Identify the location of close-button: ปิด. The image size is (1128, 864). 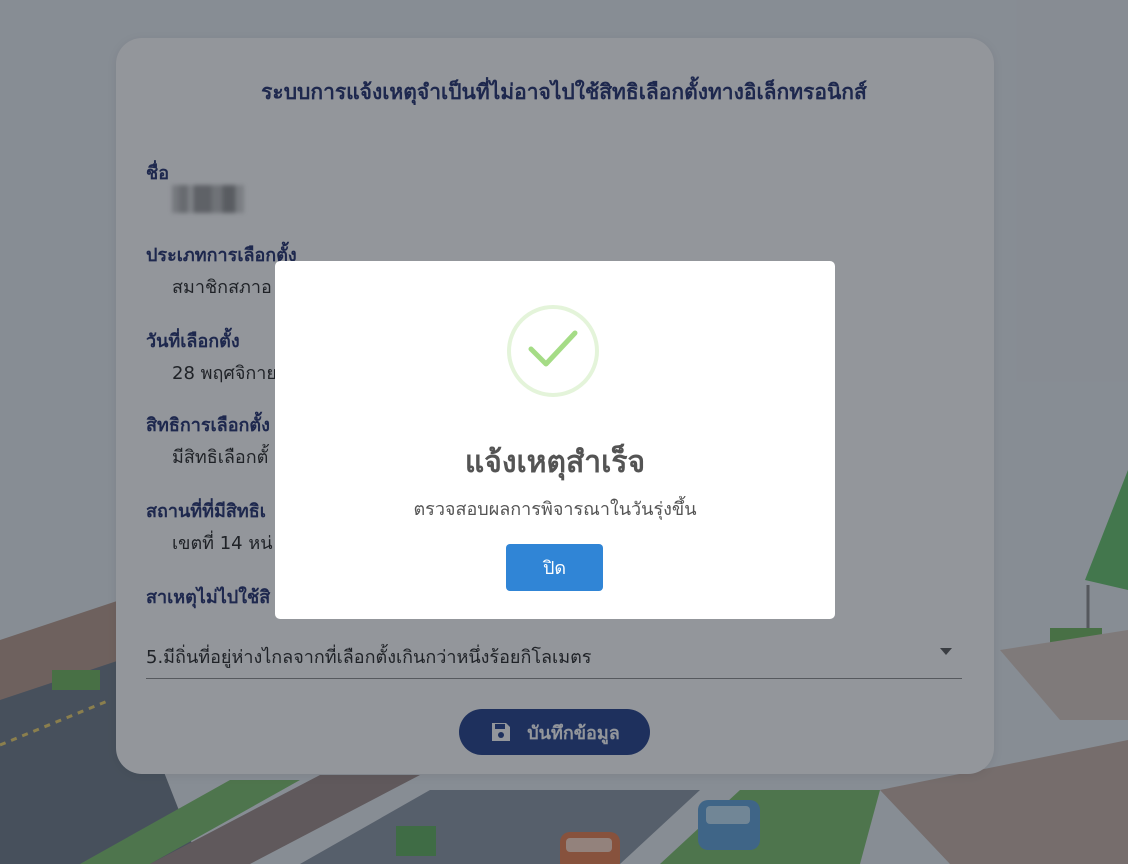
(554, 567).